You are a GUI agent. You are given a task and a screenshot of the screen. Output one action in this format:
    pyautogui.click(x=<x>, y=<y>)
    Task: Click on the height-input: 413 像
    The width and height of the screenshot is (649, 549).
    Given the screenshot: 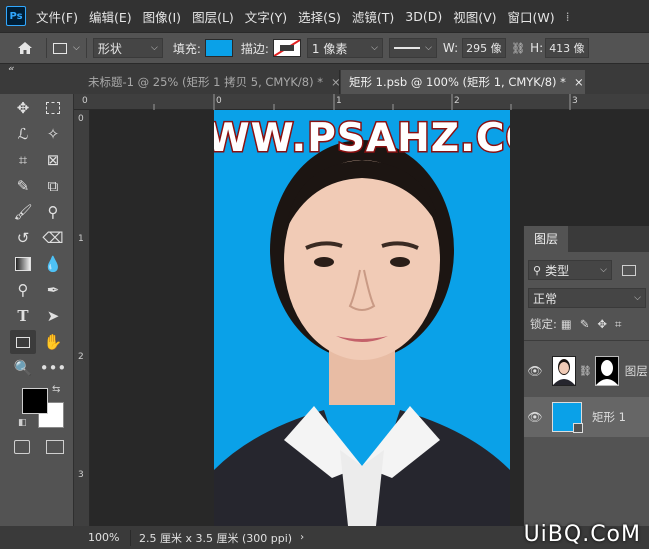 What is the action you would take?
    pyautogui.click(x=567, y=48)
    